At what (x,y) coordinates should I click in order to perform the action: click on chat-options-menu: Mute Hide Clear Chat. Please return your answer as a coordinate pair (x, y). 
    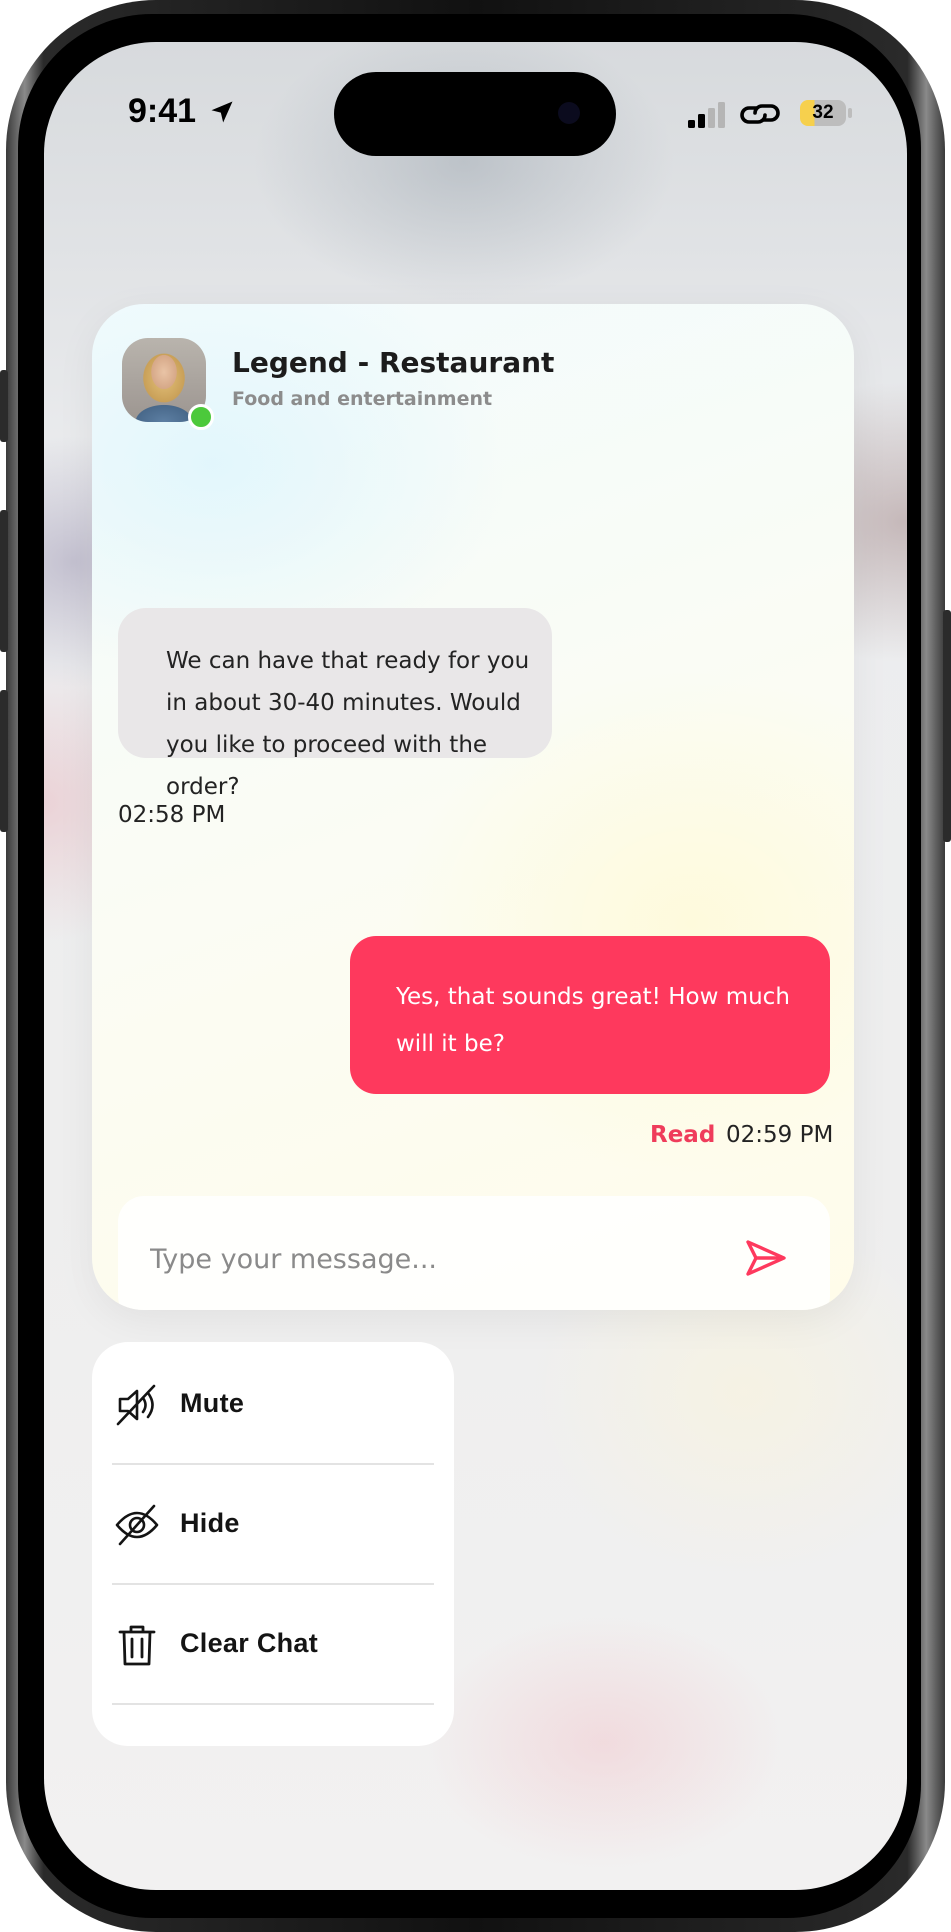
    Looking at the image, I should click on (273, 1544).